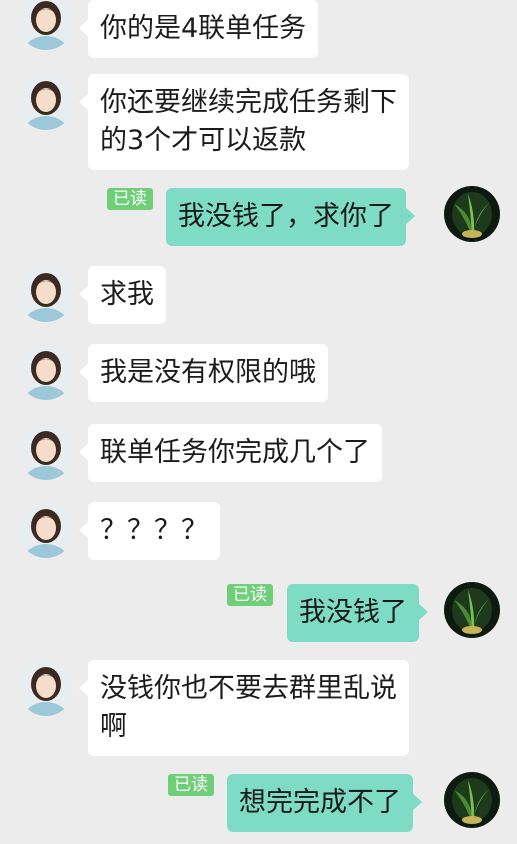 The height and width of the screenshot is (844, 517). I want to click on message-text: 的3个才可以返款, so click(203, 140).